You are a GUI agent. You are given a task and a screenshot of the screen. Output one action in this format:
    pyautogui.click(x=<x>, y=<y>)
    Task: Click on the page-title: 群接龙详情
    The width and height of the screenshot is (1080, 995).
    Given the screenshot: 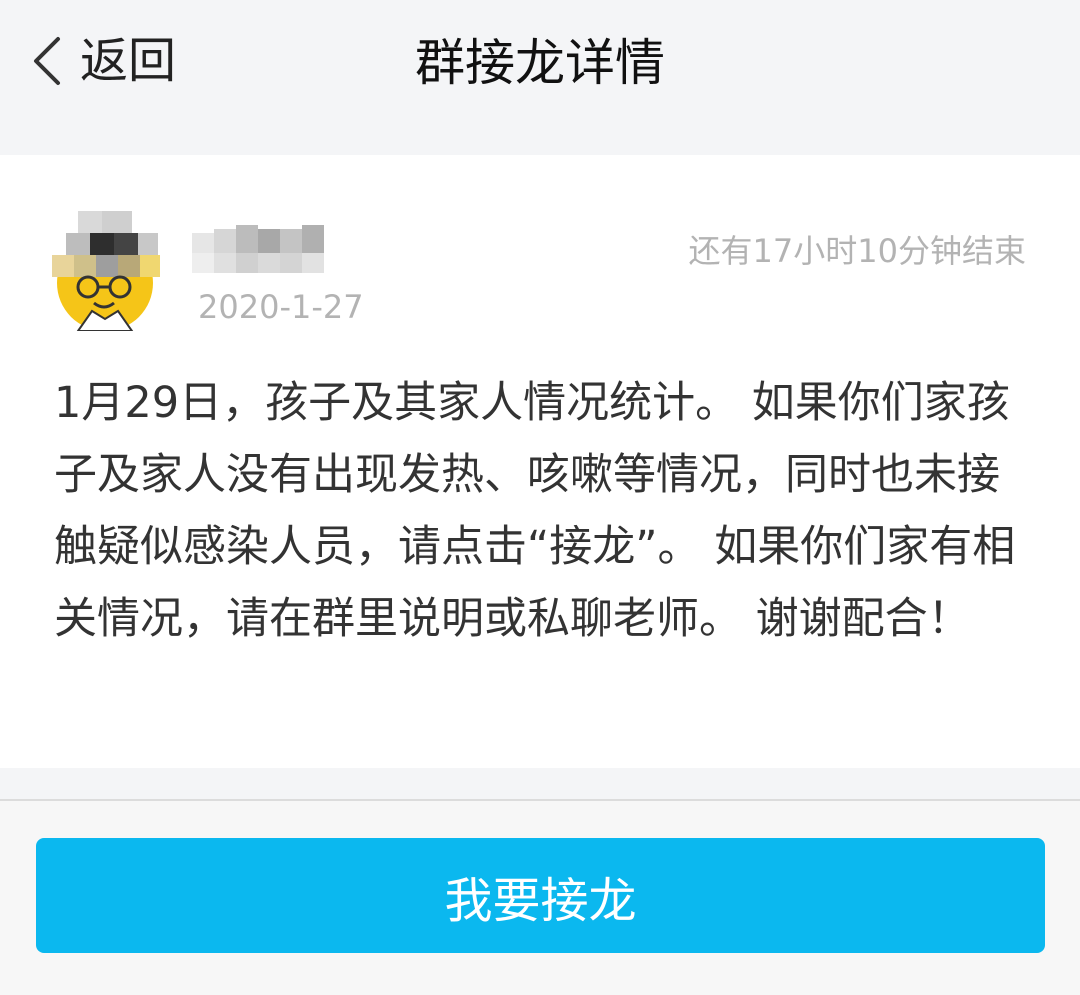 What is the action you would take?
    pyautogui.click(x=540, y=63)
    